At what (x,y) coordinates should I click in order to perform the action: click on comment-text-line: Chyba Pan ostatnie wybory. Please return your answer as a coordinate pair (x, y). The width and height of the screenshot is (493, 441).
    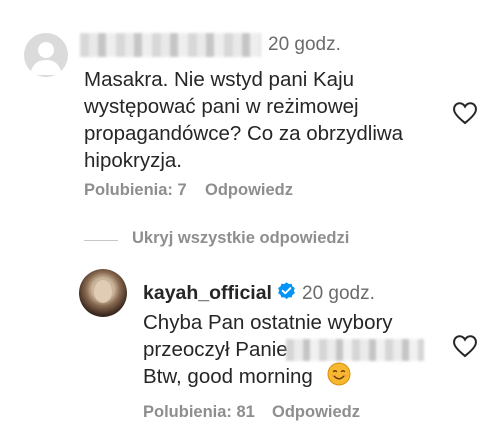
    Looking at the image, I should click on (268, 322).